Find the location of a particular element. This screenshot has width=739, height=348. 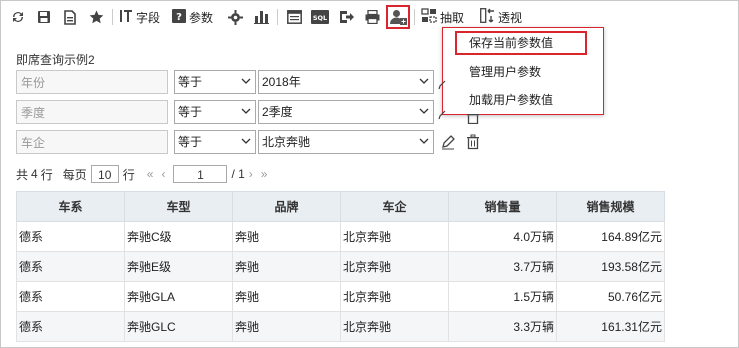

table-cell: 161.31亿元 is located at coordinates (610, 326).